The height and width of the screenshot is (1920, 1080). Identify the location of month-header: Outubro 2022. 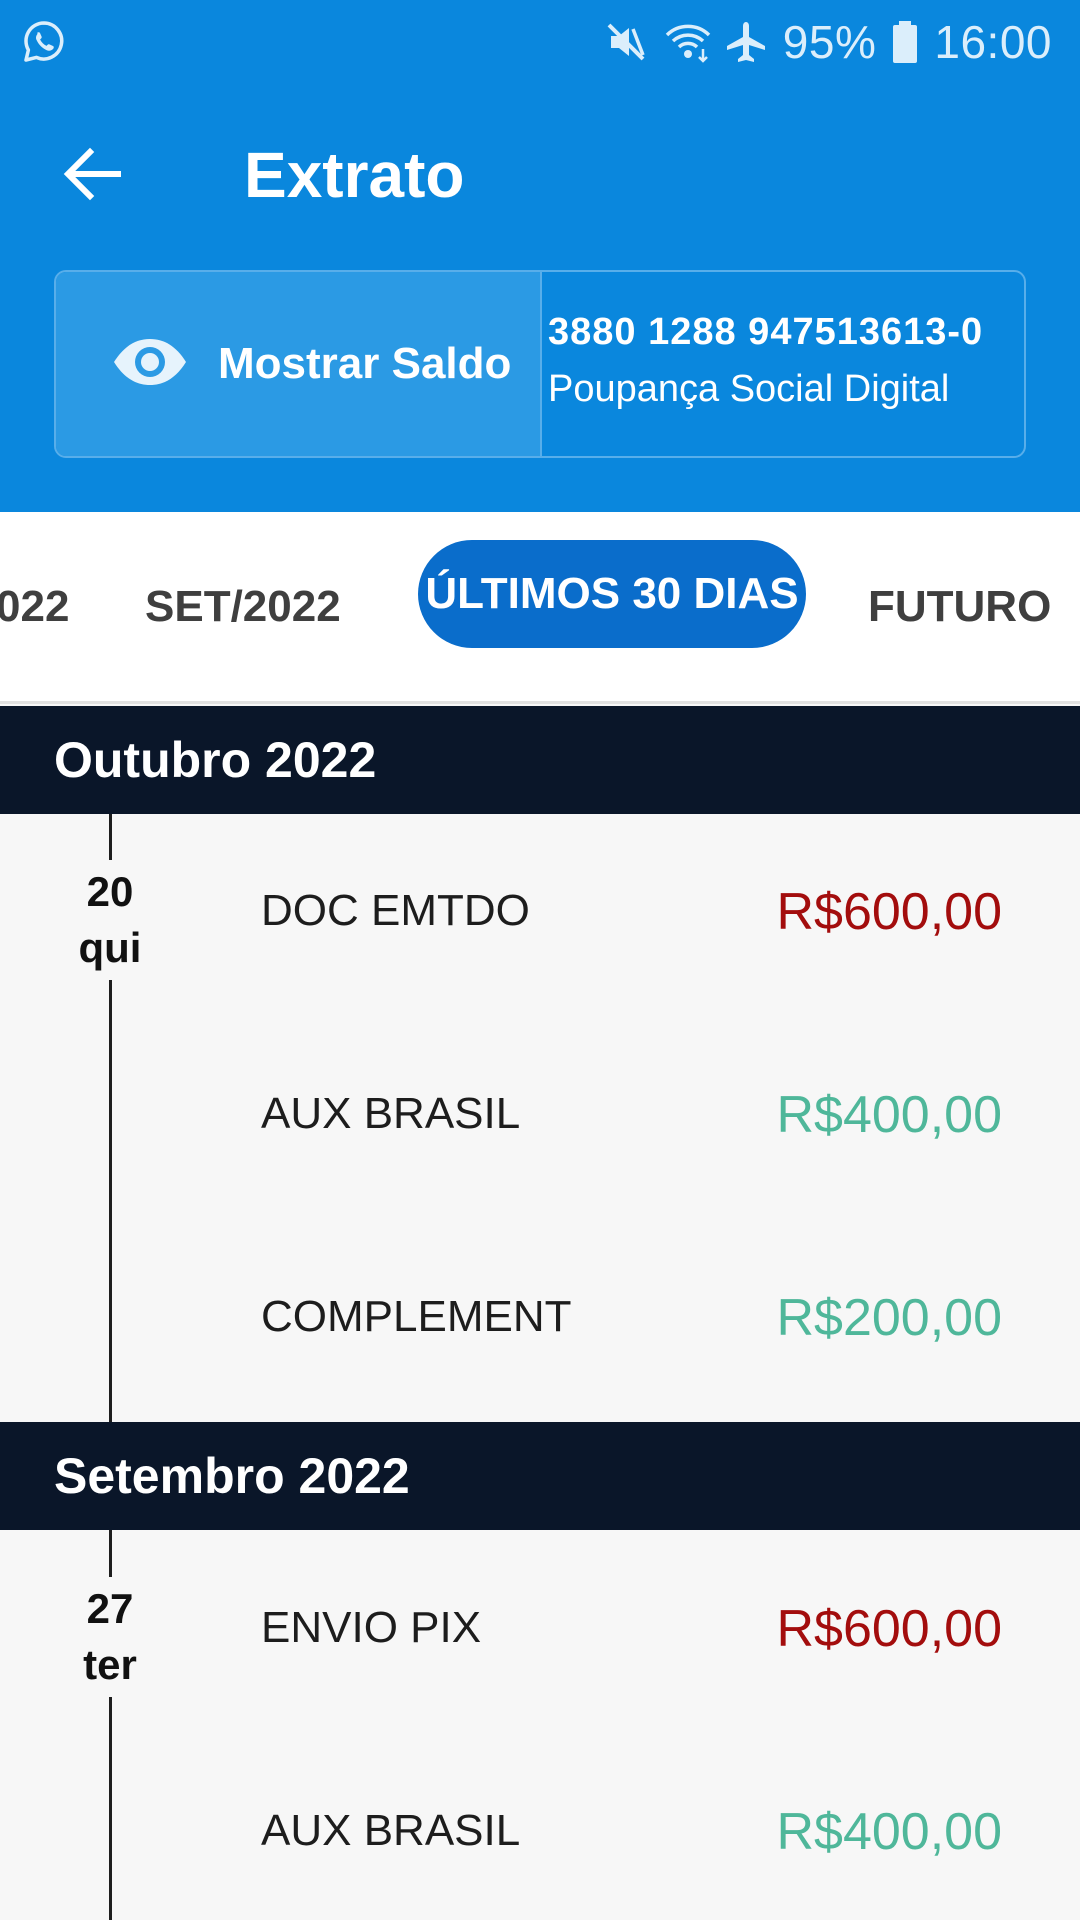
(540, 760).